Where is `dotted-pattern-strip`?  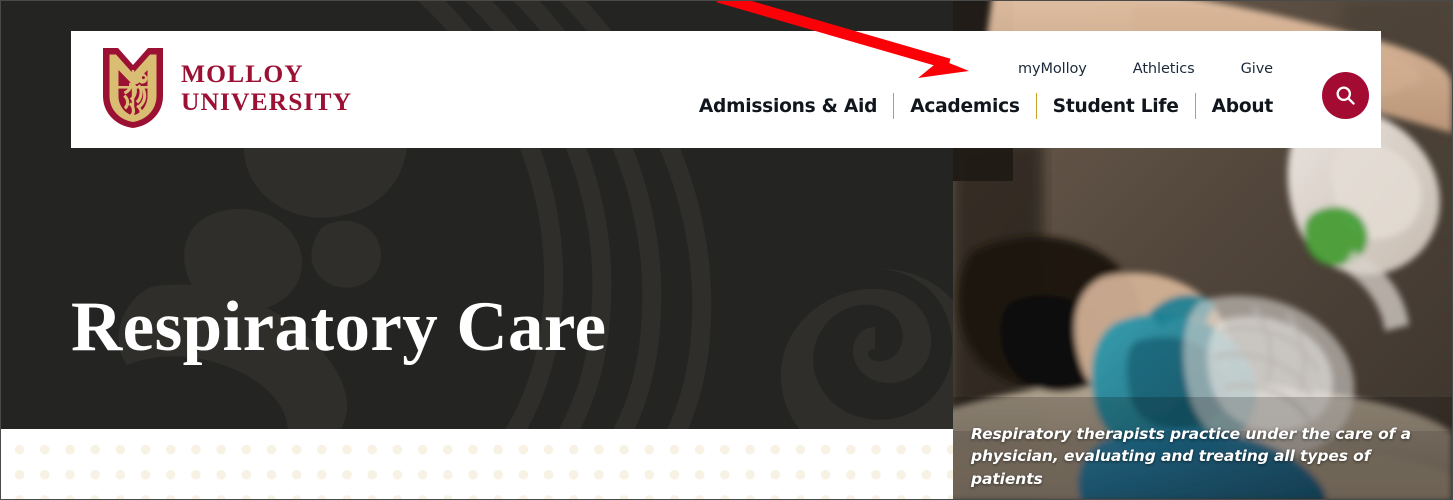
dotted-pattern-strip is located at coordinates (477, 464).